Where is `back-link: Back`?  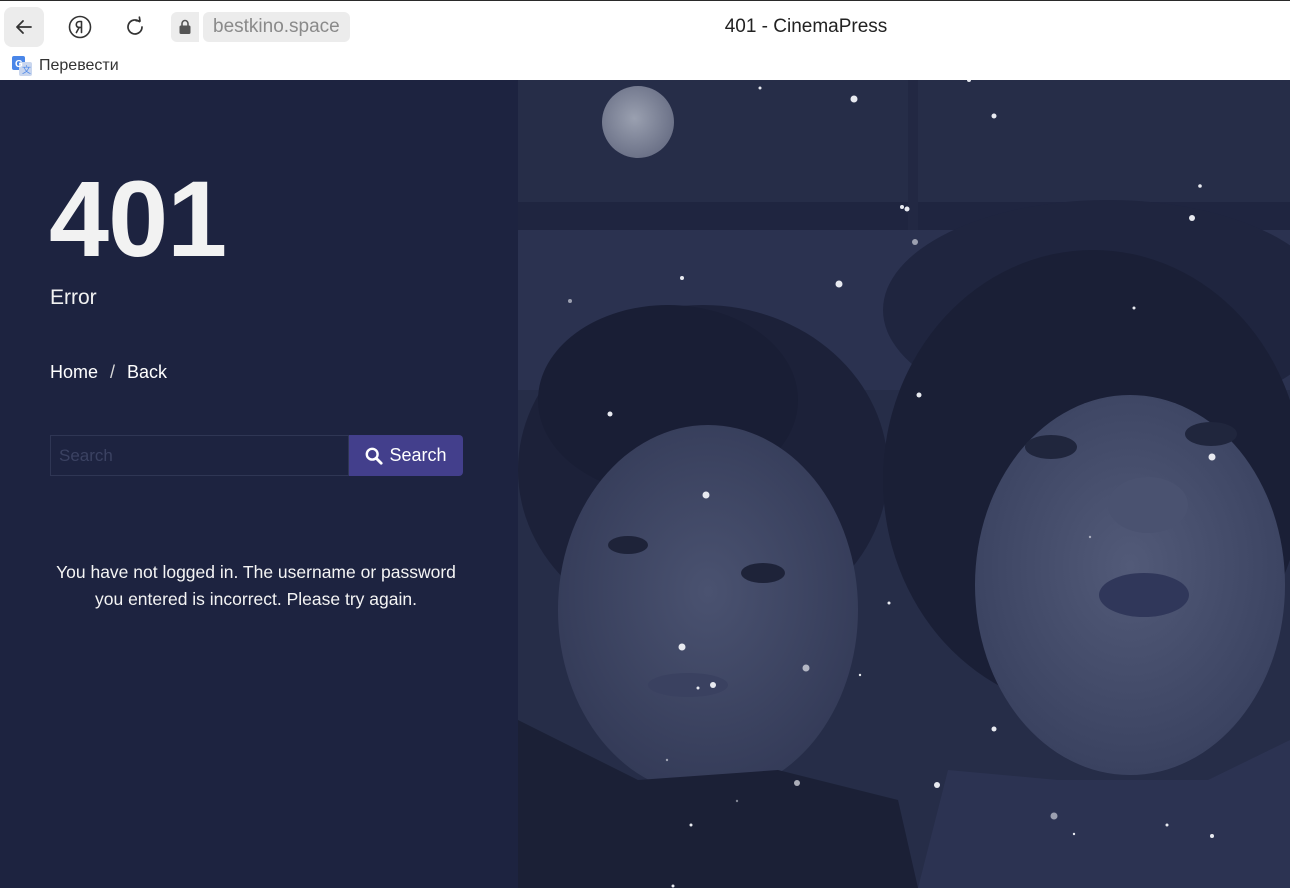
back-link: Back is located at coordinates (147, 372).